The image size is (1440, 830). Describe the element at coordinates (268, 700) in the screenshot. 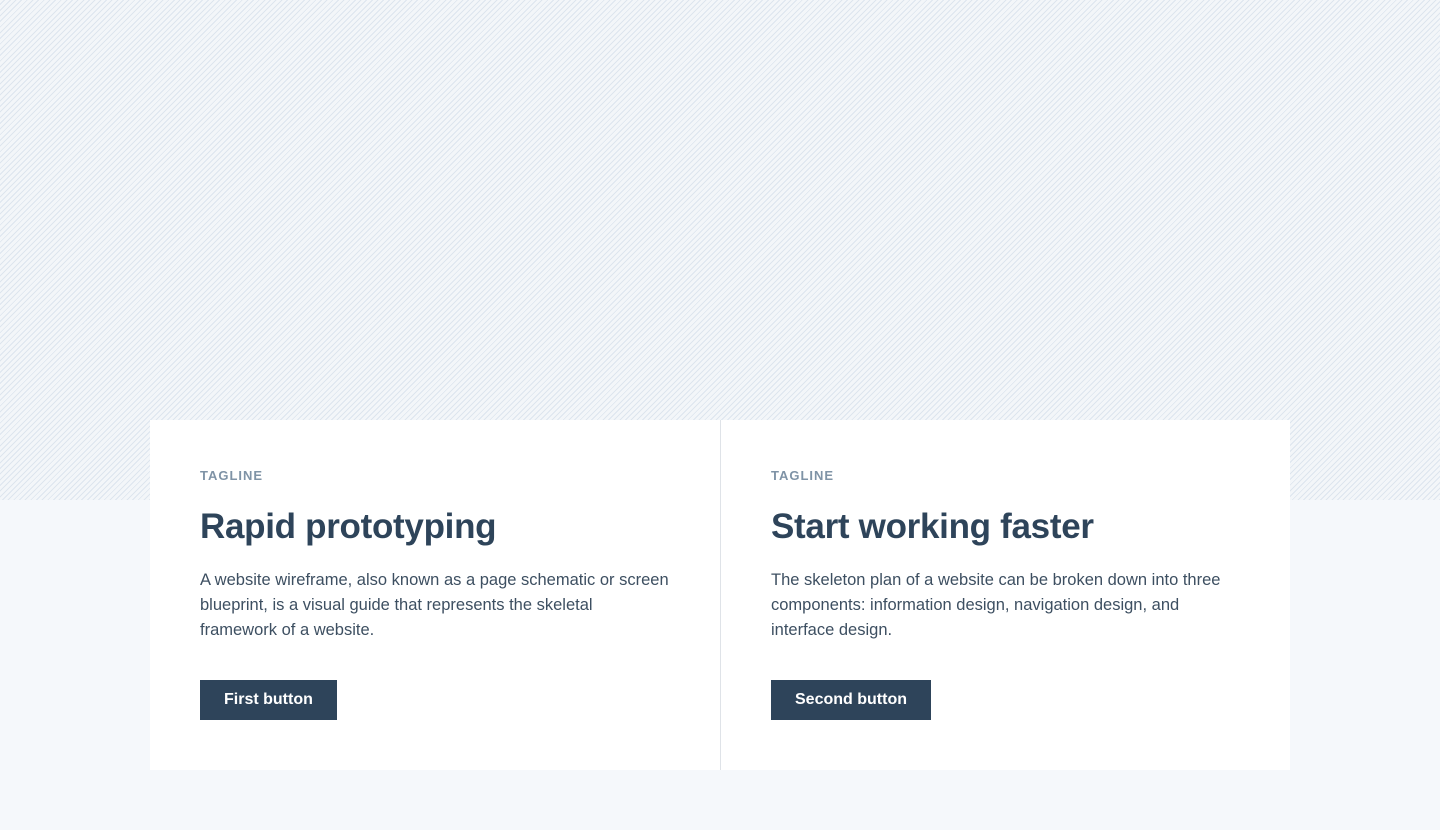

I see `first-button: First button` at that location.